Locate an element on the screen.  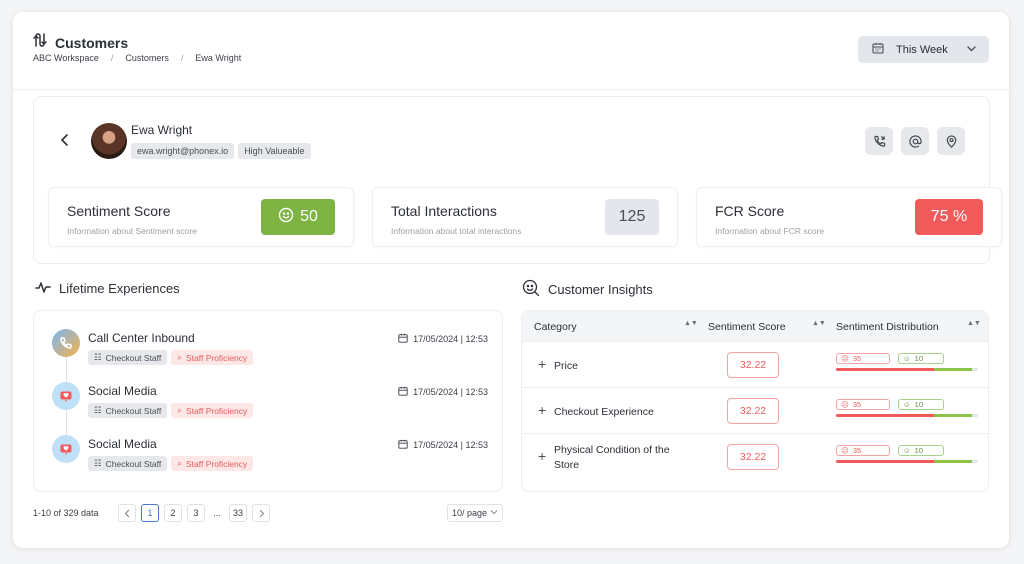
stat-subtitle: Information about FCR score is located at coordinates (770, 231).